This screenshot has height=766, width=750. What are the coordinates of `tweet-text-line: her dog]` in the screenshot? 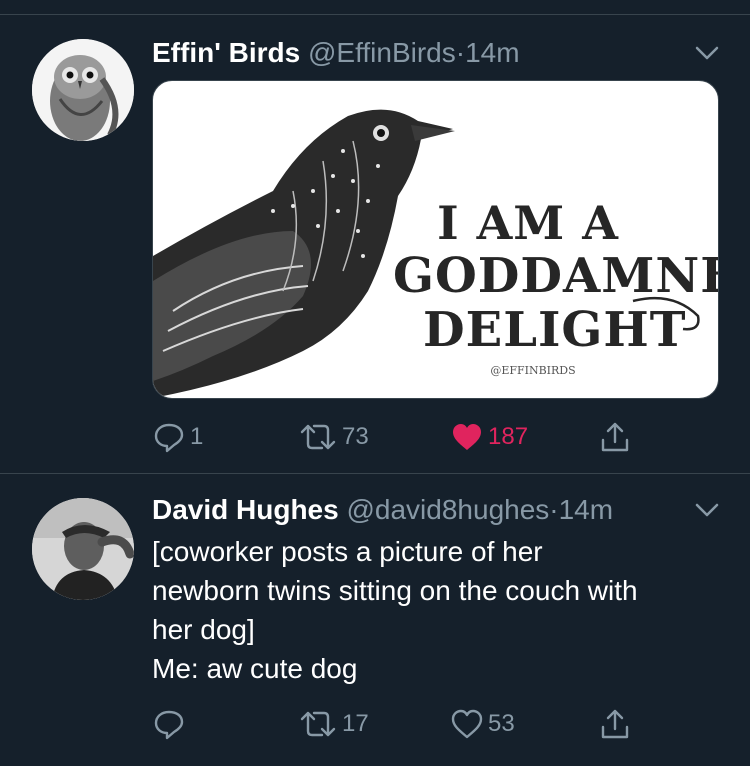 It's located at (203, 629).